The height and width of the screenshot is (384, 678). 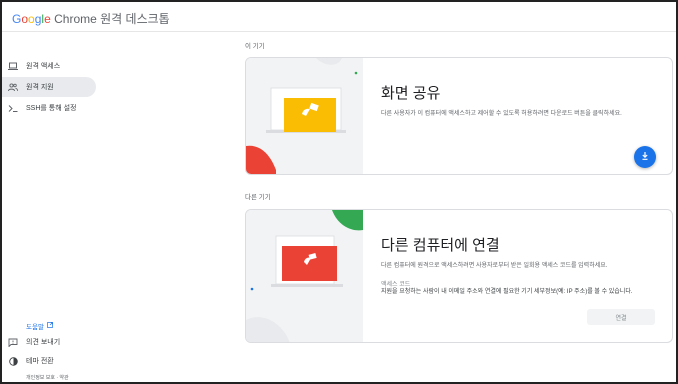 I want to click on app-logo: Google Chrome 원격 데스크톱, so click(x=91, y=18).